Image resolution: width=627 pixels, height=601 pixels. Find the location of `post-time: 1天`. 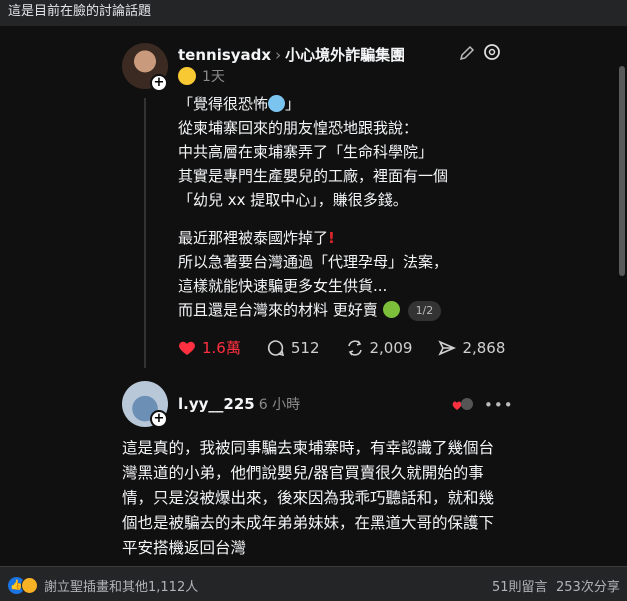

post-time: 1天 is located at coordinates (213, 77).